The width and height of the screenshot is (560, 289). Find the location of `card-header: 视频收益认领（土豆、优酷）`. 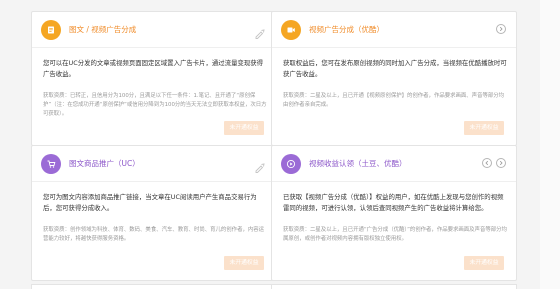

card-header: 视频收益认领（土豆、优酷） is located at coordinates (394, 164).